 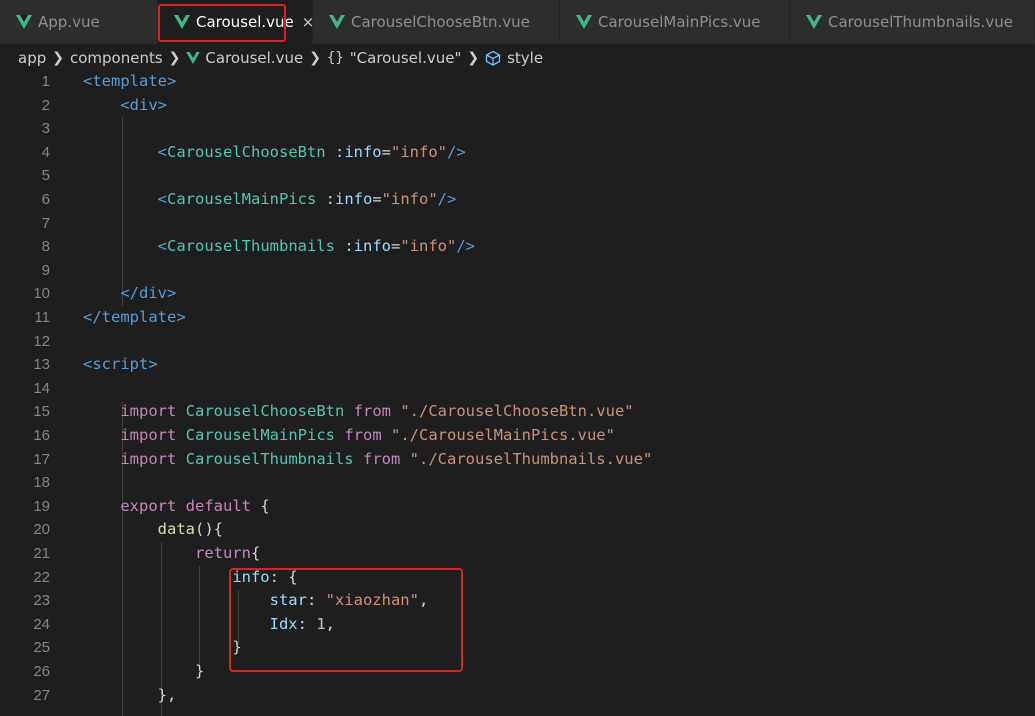 What do you see at coordinates (517, 672) in the screenshot?
I see `code-line: 26 }` at bounding box center [517, 672].